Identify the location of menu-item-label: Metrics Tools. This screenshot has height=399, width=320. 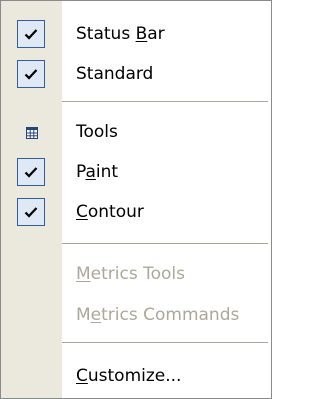
(130, 274).